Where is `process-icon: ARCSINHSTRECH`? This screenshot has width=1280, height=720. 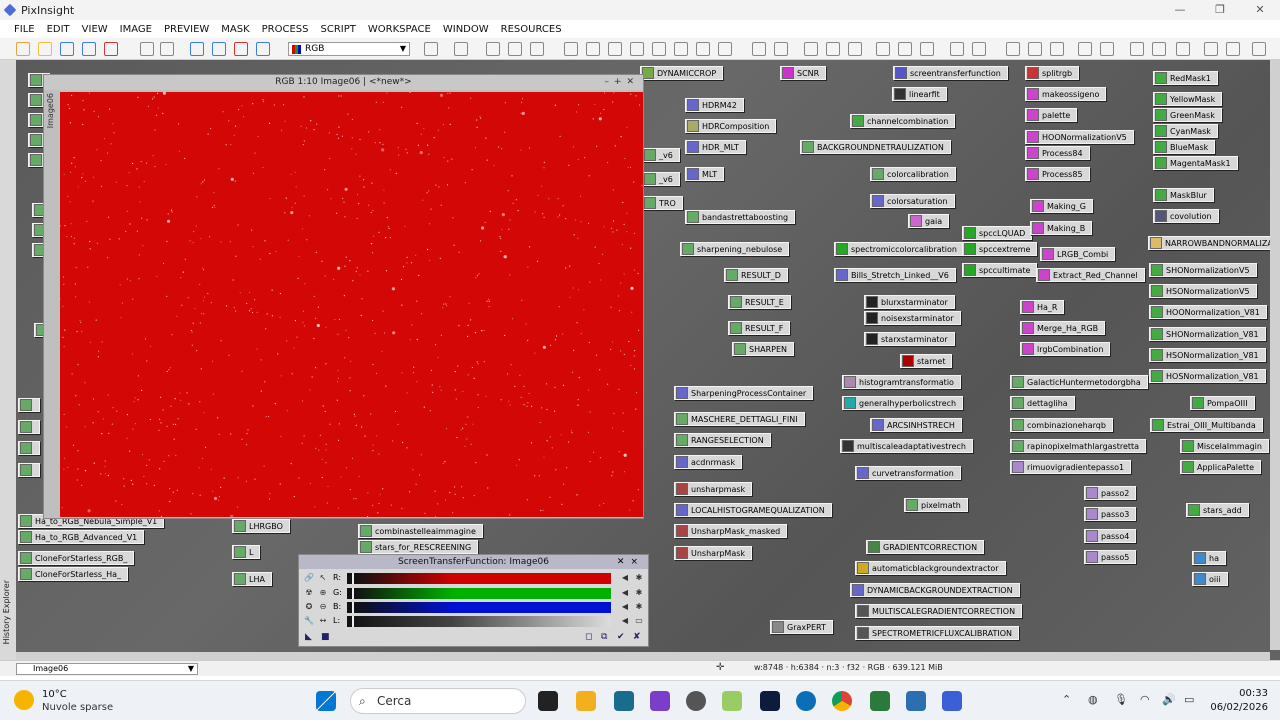 process-icon: ARCSINHSTRECH is located at coordinates (916, 425).